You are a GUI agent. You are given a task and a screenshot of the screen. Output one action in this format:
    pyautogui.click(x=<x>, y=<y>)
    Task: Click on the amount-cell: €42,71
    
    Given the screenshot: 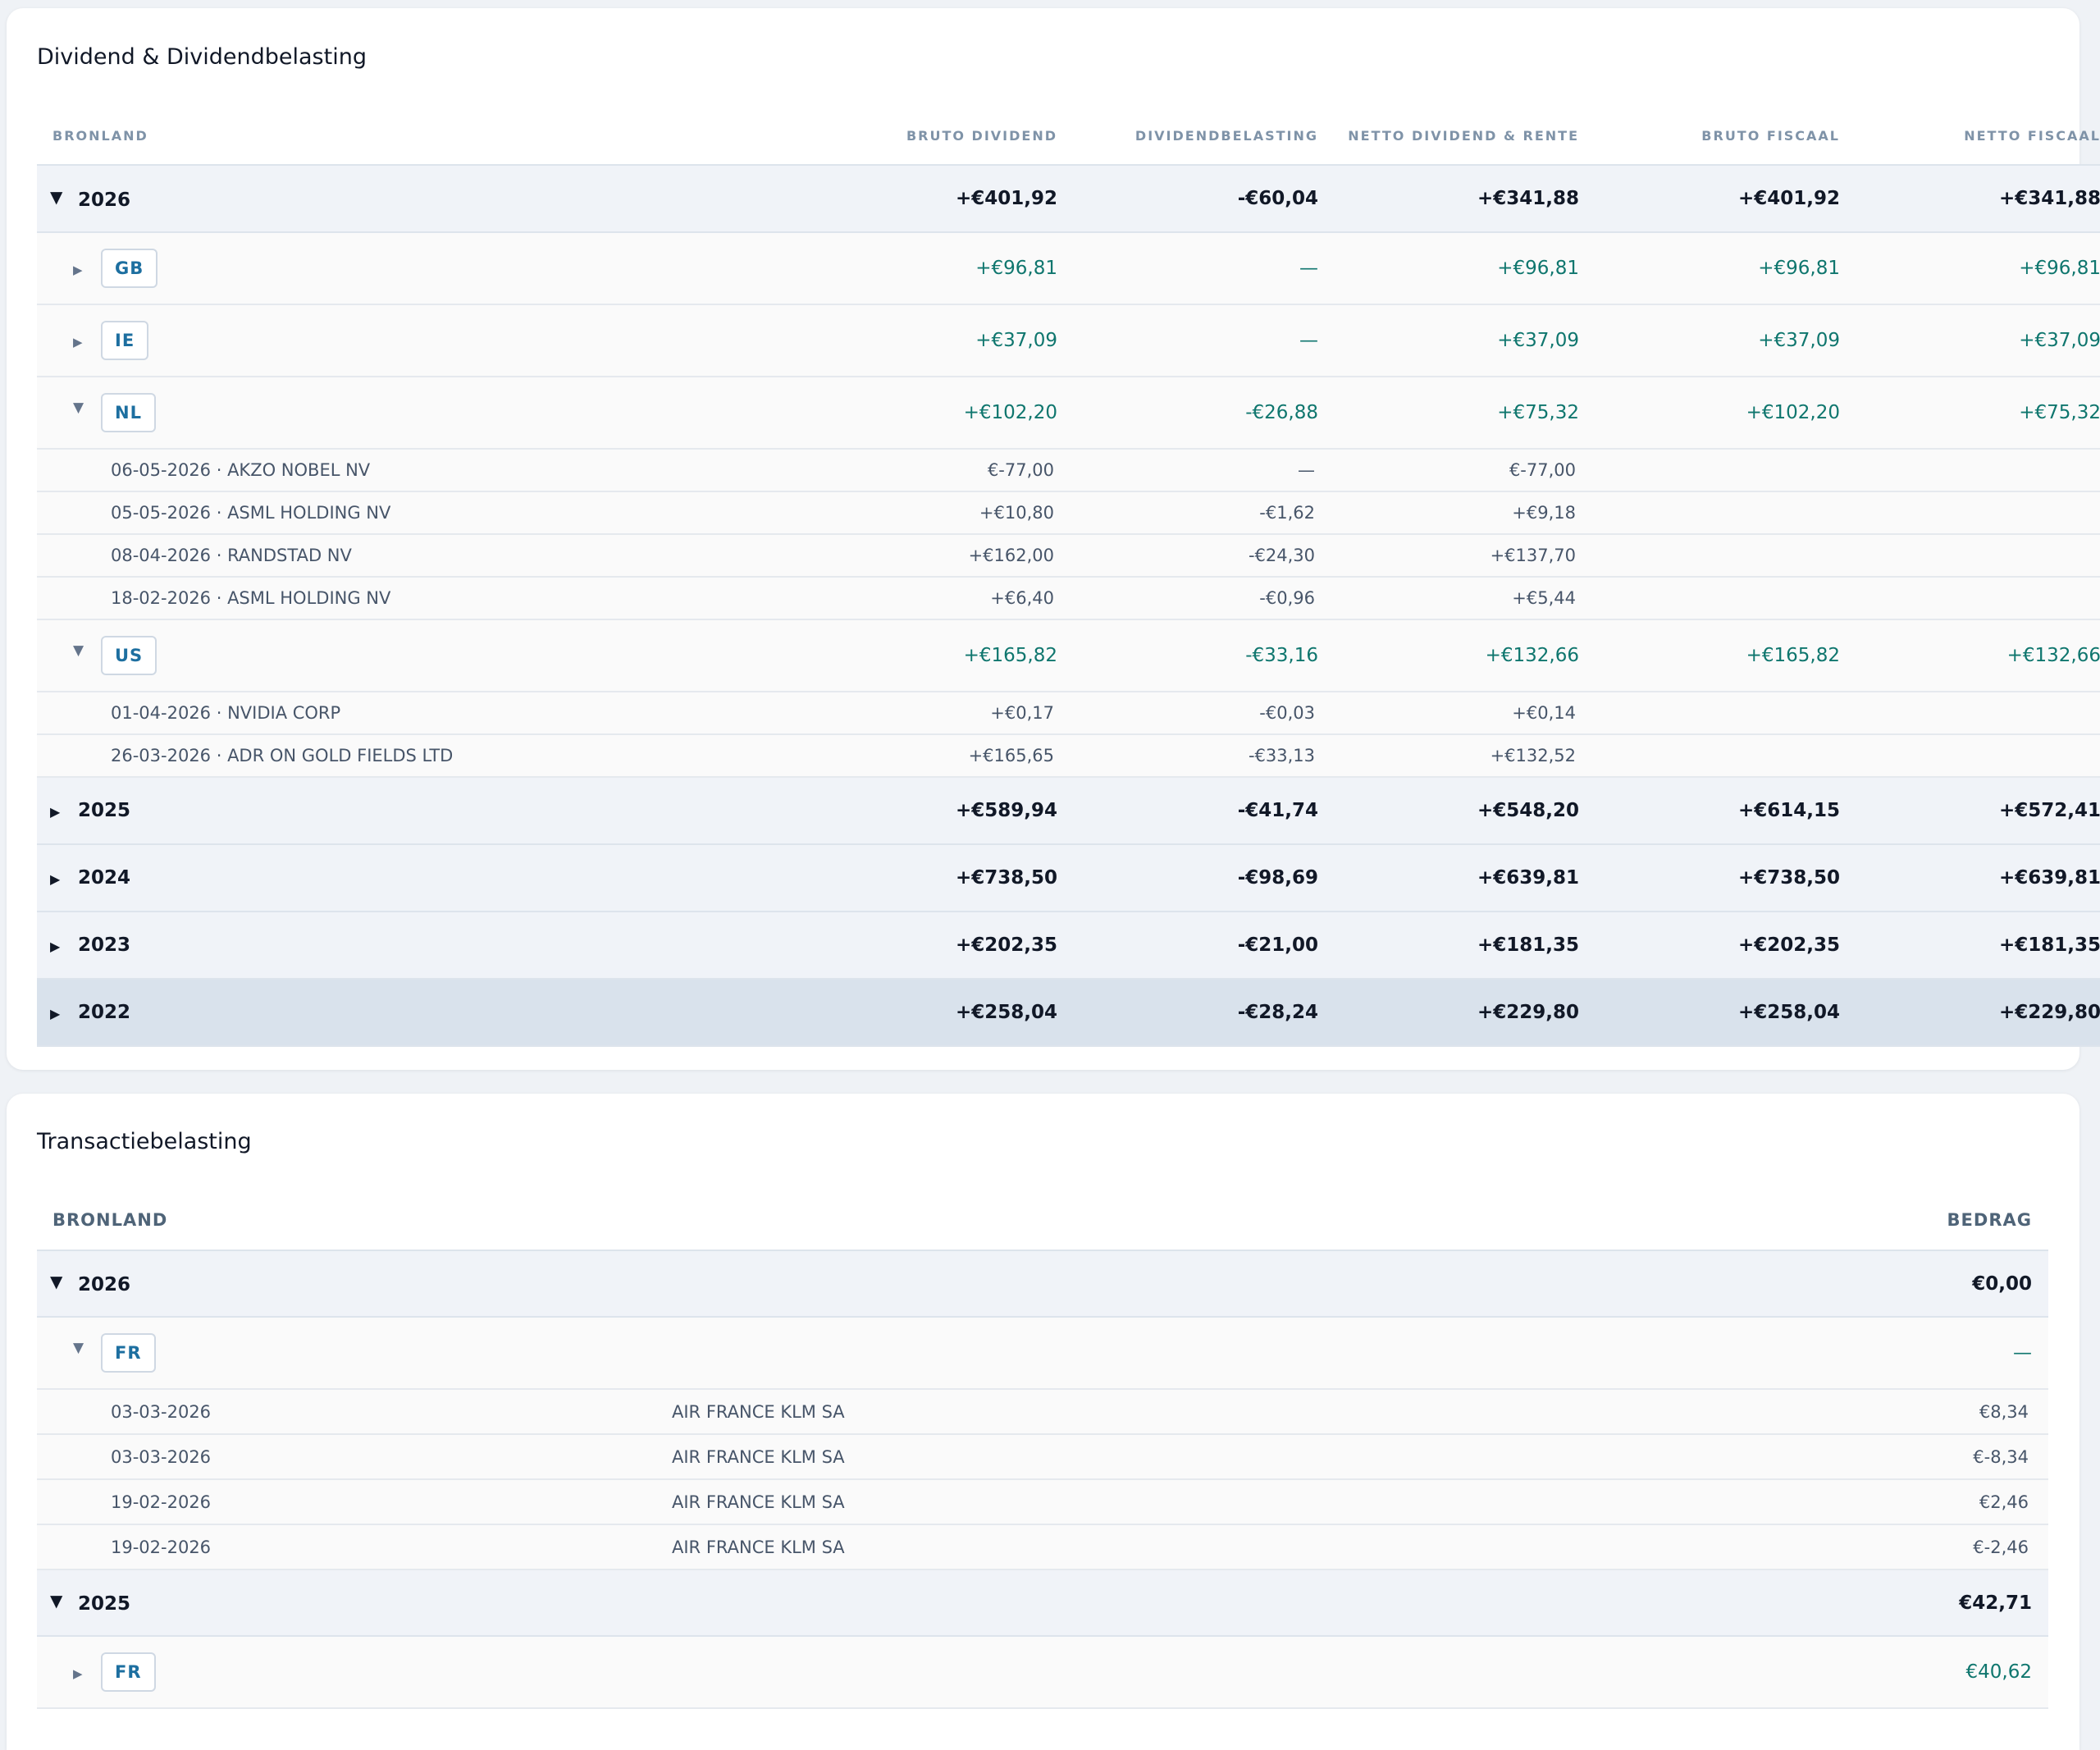 What is the action you would take?
    pyautogui.click(x=1893, y=1603)
    